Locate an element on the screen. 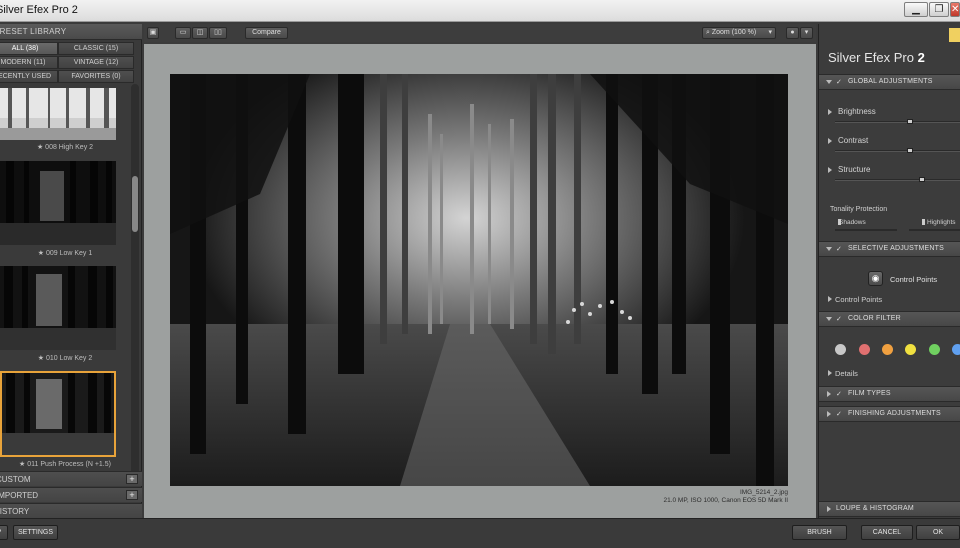 The height and width of the screenshot is (548, 960). custom-section-label: CUSTOM is located at coordinates (15, 479).